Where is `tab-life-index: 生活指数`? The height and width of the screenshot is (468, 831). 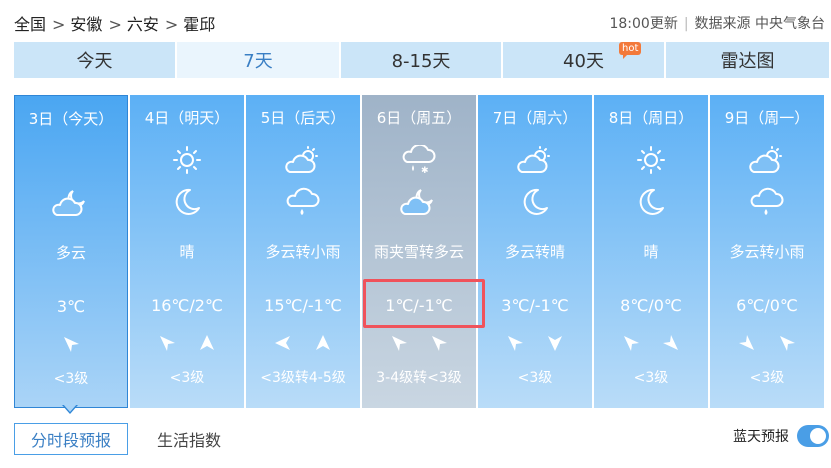
tab-life-index: 生活指数 is located at coordinates (189, 439).